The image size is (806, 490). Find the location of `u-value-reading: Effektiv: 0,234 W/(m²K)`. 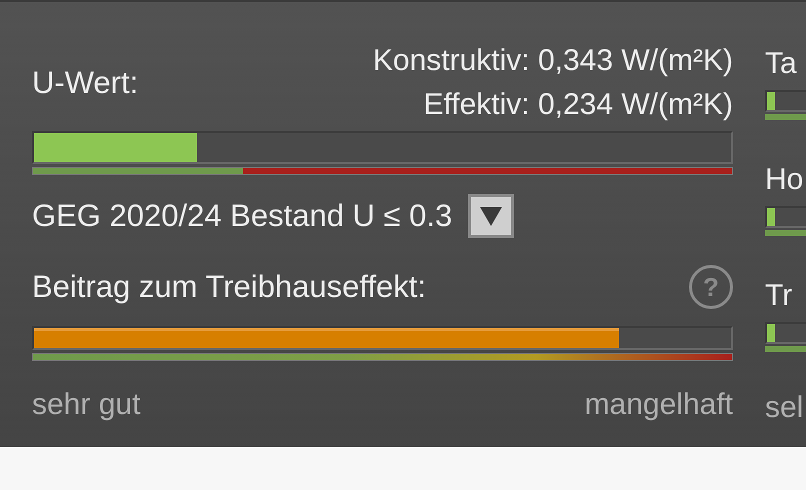

u-value-reading: Effektiv: 0,234 W/(m²K) is located at coordinates (578, 105).